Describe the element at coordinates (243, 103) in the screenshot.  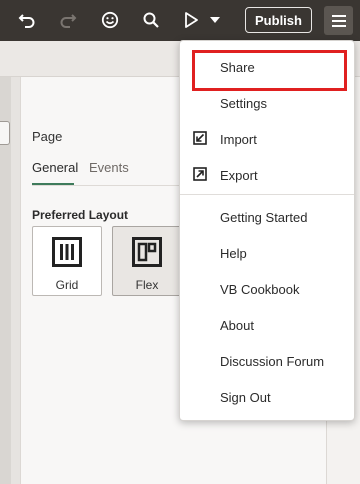
I see `menu-item-label: Settings` at that location.